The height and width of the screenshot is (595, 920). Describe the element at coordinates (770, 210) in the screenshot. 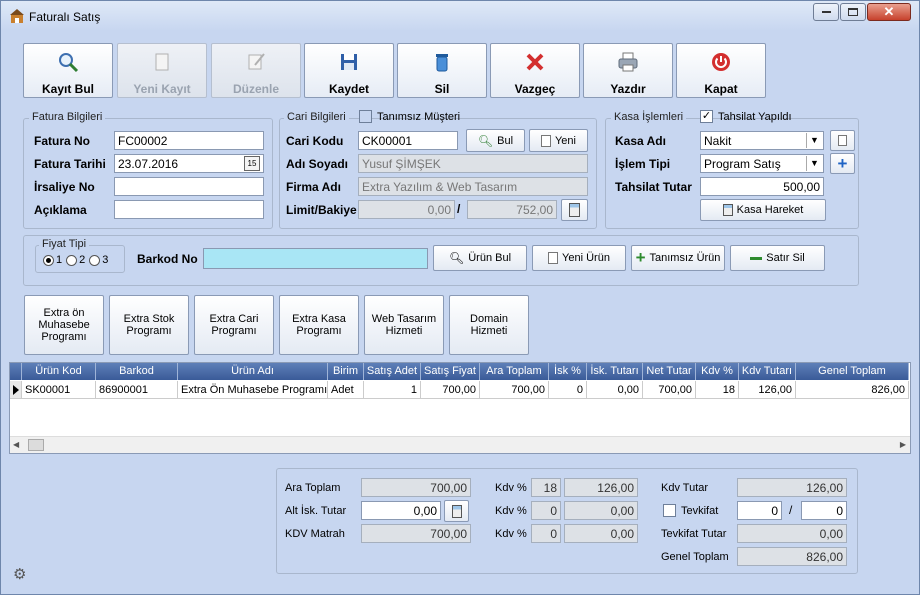

I see `kasa-hareket-label: Kasa Hareket` at that location.